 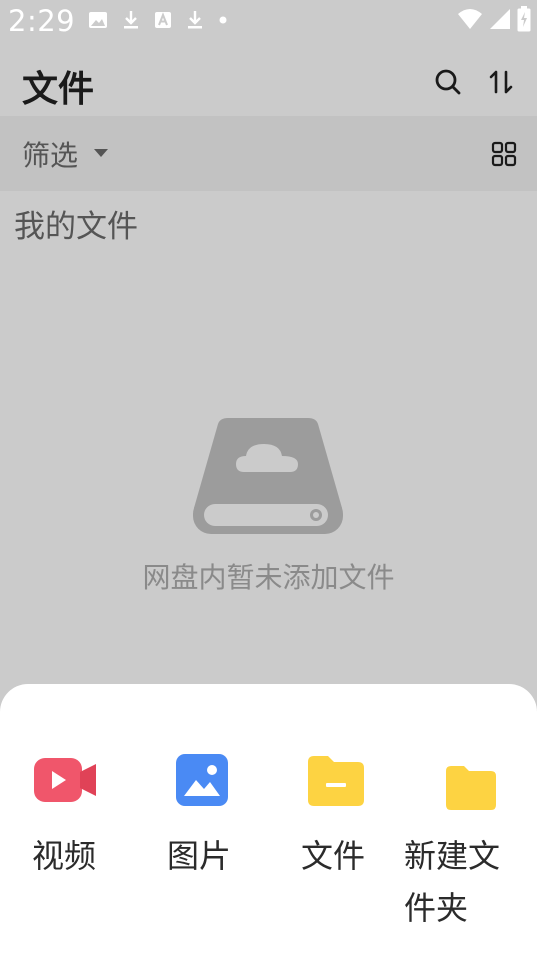 I want to click on battery-charging-icon, so click(x=524, y=19).